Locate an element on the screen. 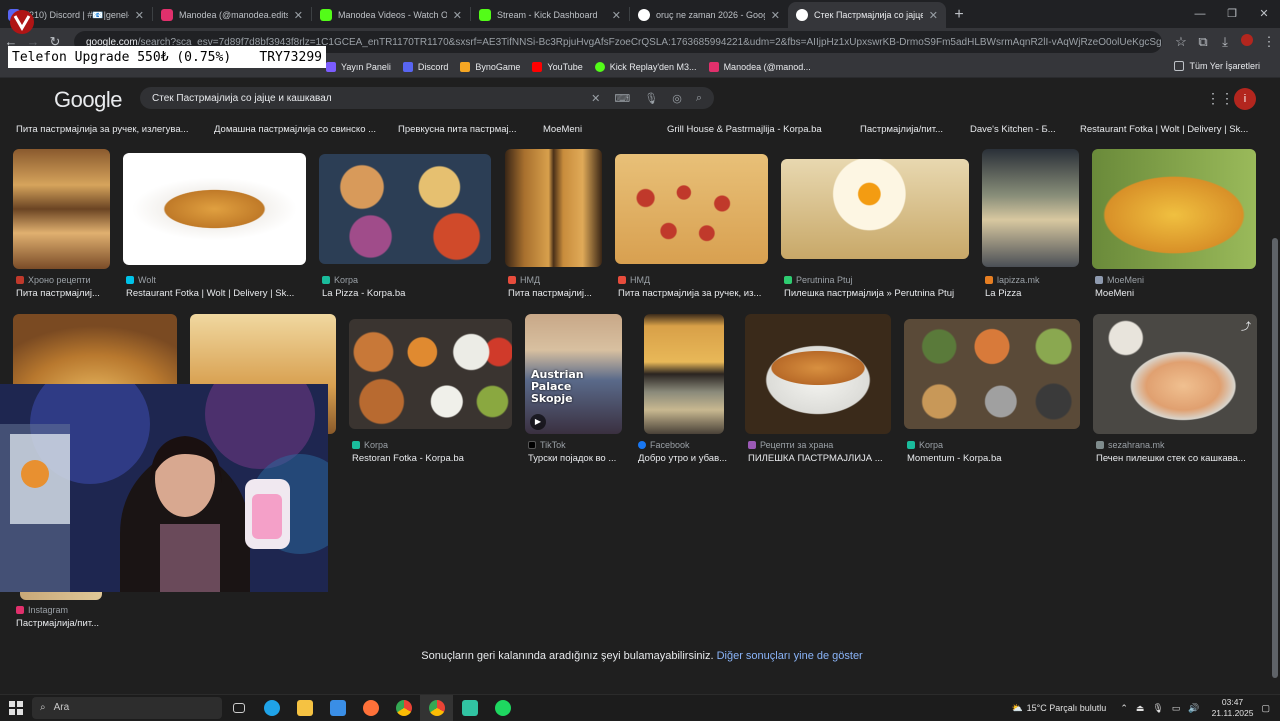 The width and height of the screenshot is (1280, 721). lens-icon: ◎ is located at coordinates (677, 98).